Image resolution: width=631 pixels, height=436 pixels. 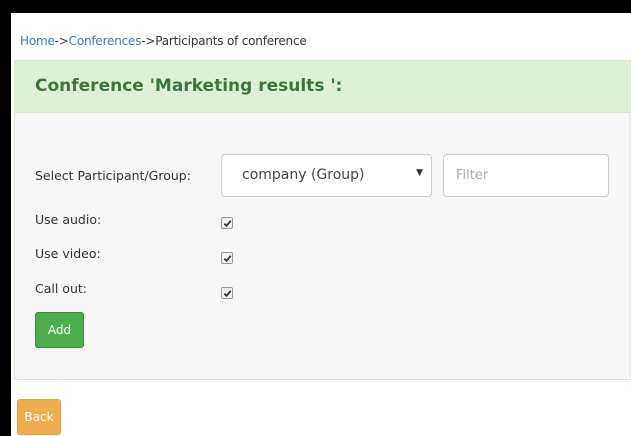 I want to click on breadcrumb-conferences-link: Conferences, so click(x=105, y=41).